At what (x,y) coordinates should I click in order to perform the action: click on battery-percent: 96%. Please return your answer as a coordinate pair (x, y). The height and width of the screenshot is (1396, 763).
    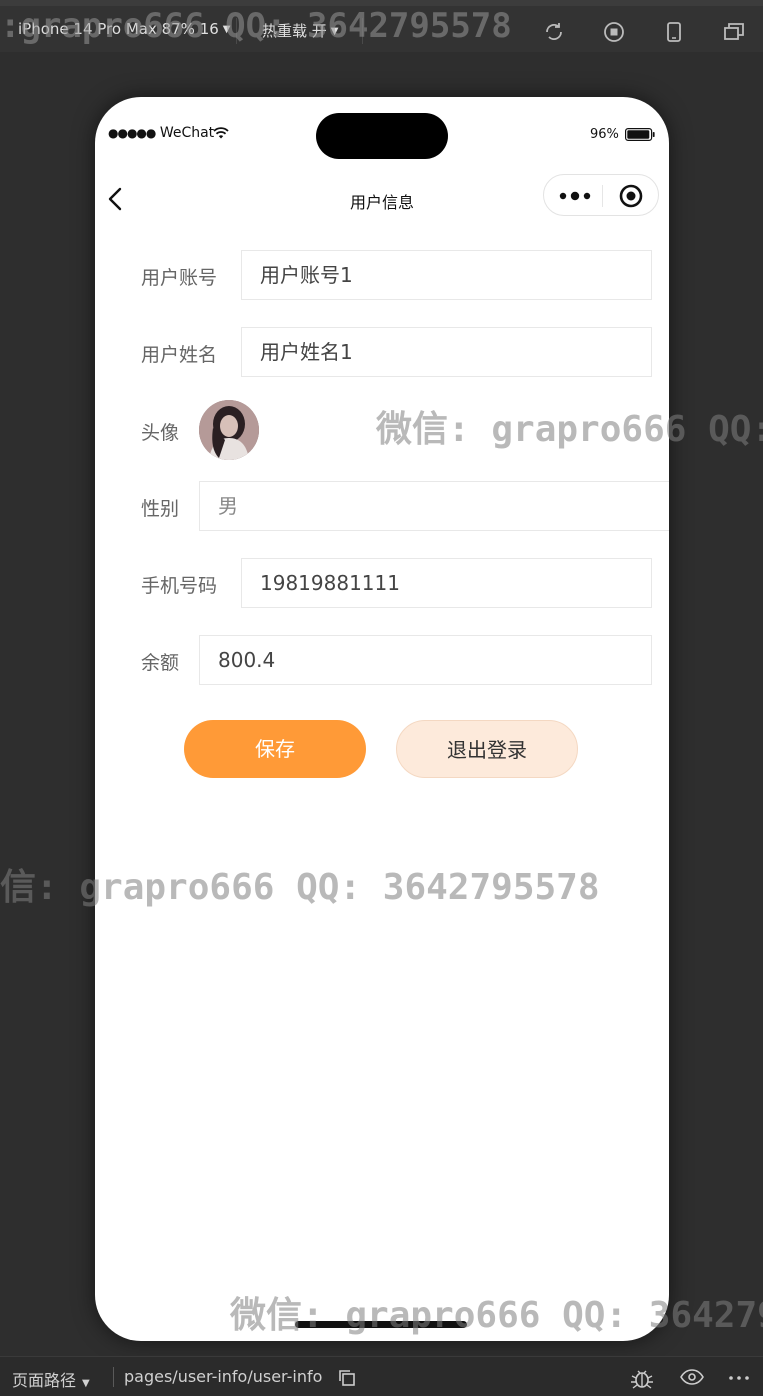
    Looking at the image, I should click on (604, 134).